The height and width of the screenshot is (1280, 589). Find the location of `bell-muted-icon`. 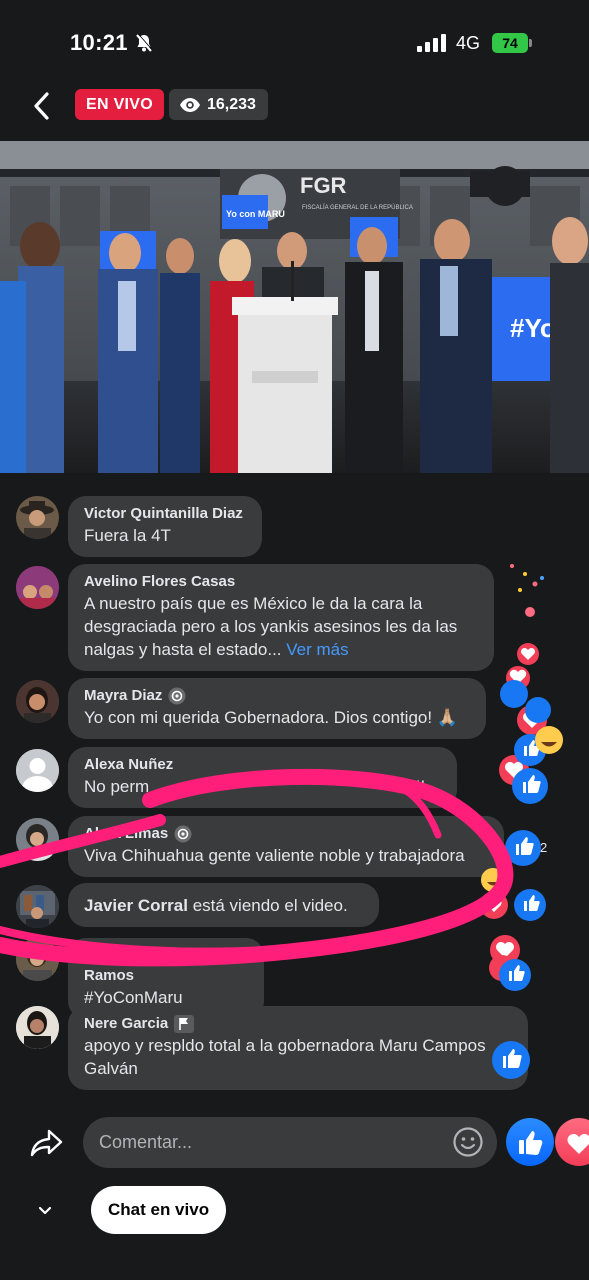

bell-muted-icon is located at coordinates (144, 42).